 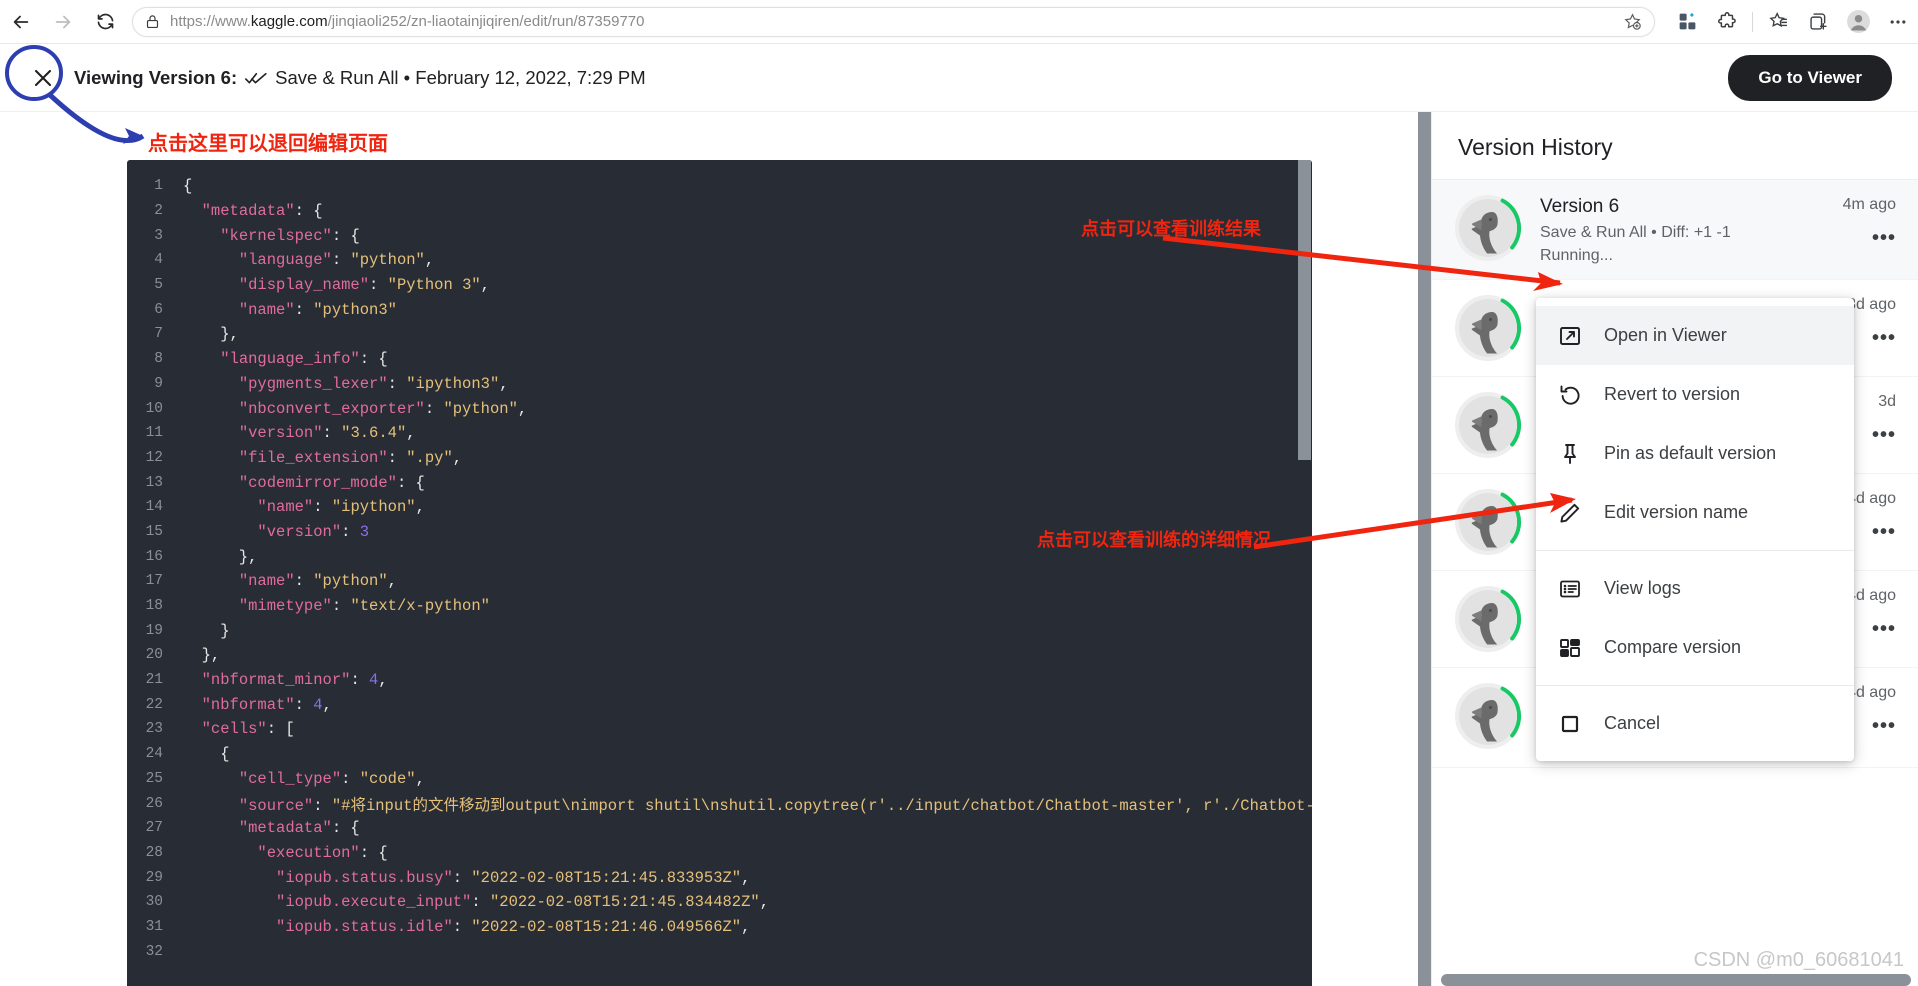 I want to click on code-line: 14 "name": "ipython",, so click(x=719, y=507).